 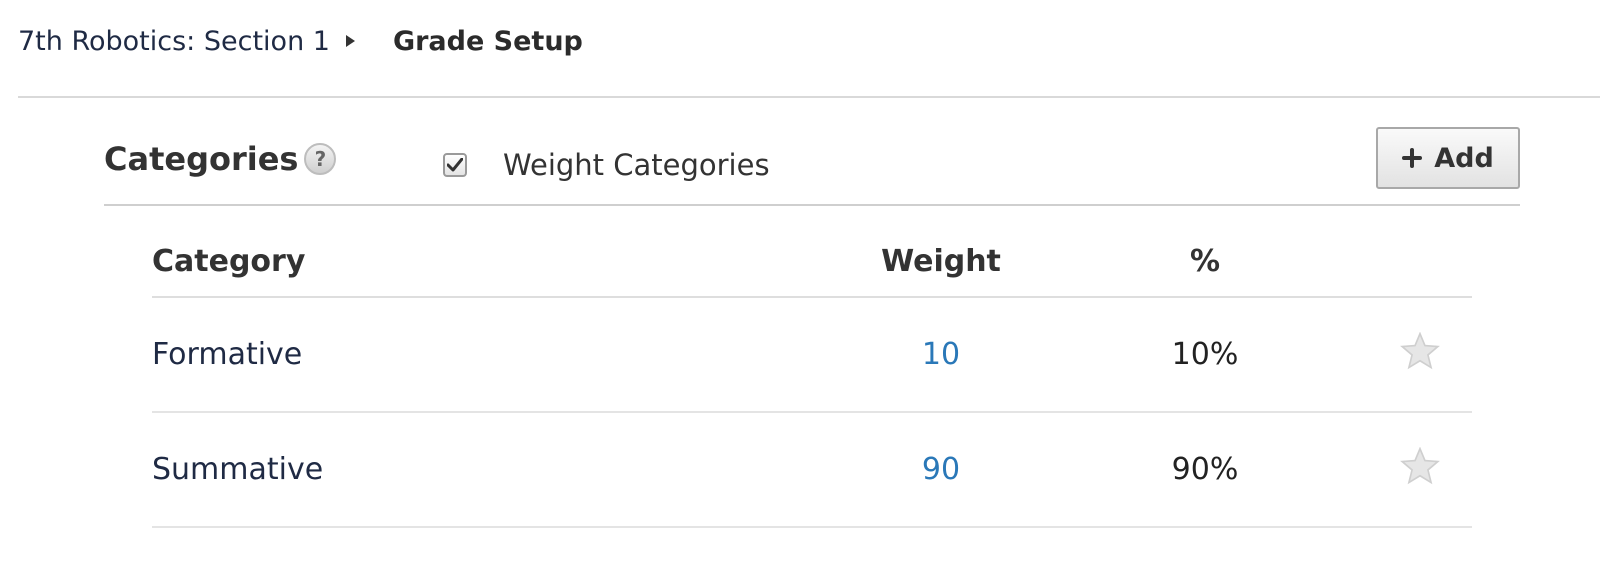 I want to click on add-category-button: Add, so click(x=1448, y=158).